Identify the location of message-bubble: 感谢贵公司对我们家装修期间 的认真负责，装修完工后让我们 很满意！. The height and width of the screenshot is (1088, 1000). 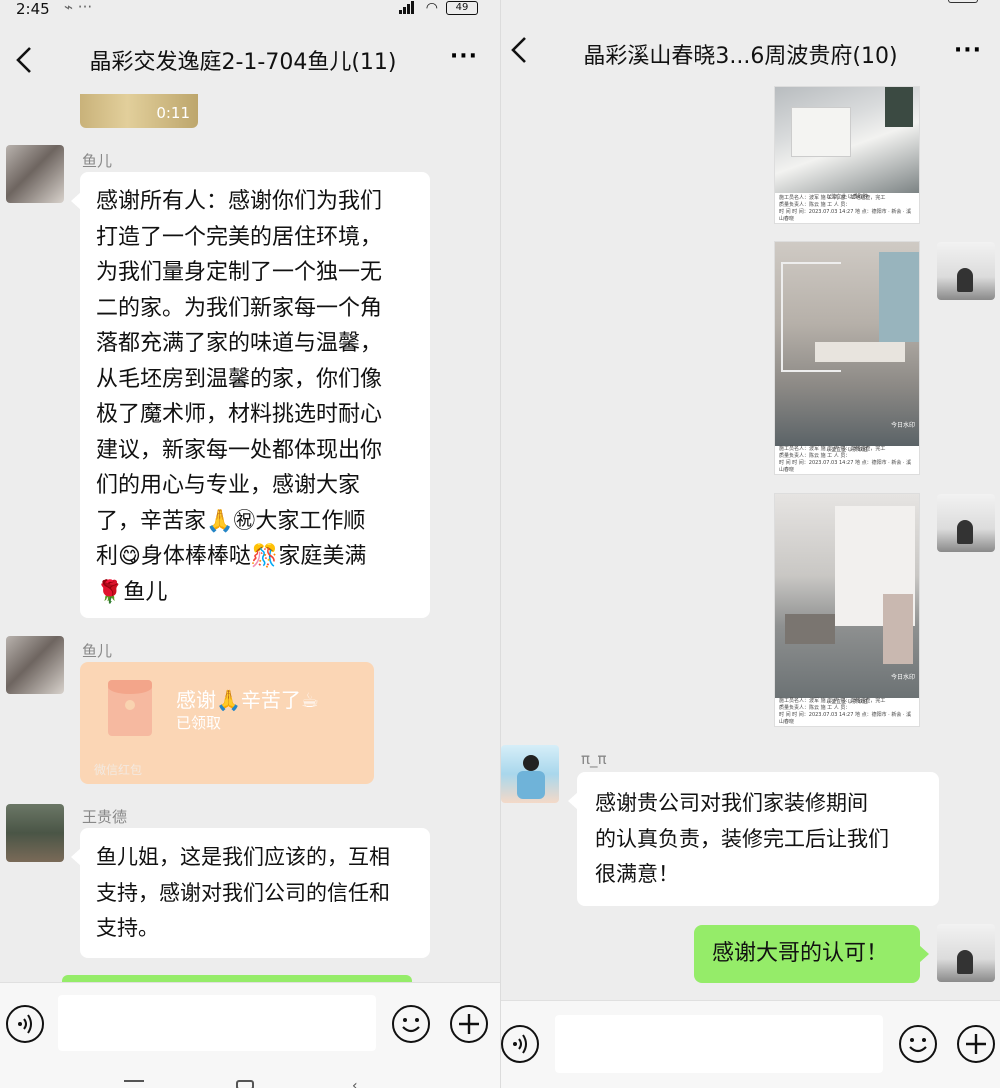
(753, 839).